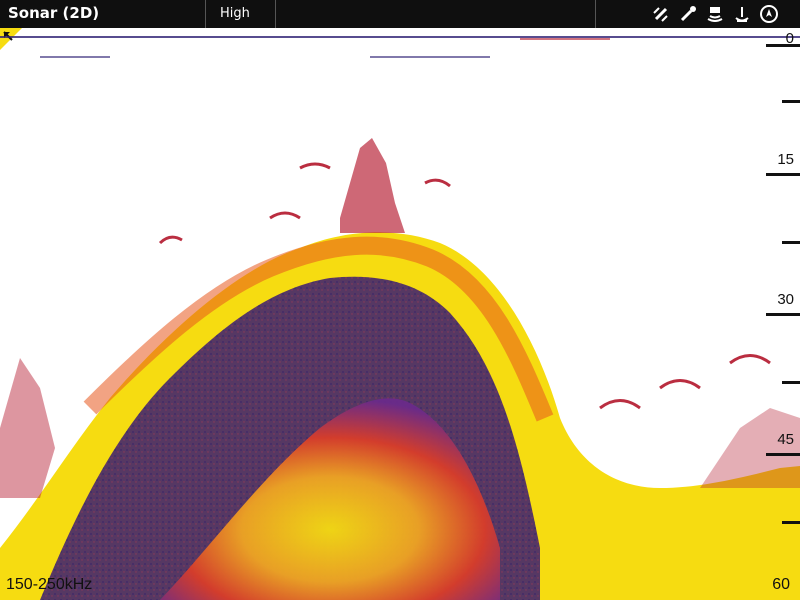  What do you see at coordinates (789, 38) in the screenshot?
I see `depth-label: 0` at bounding box center [789, 38].